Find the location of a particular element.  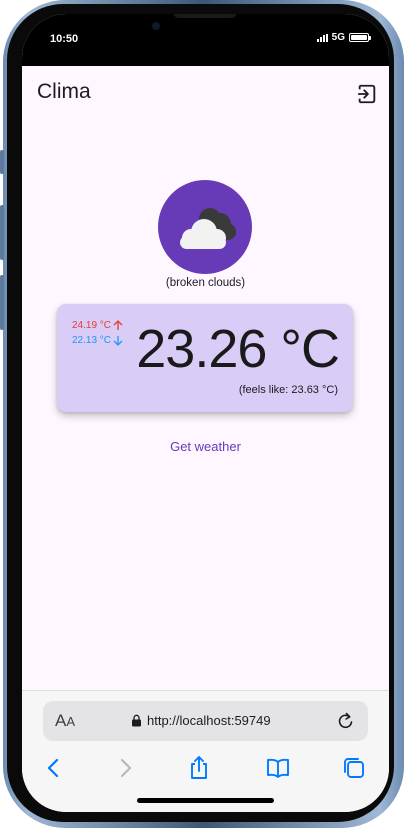

arrow-down-icon is located at coordinates (118, 341).